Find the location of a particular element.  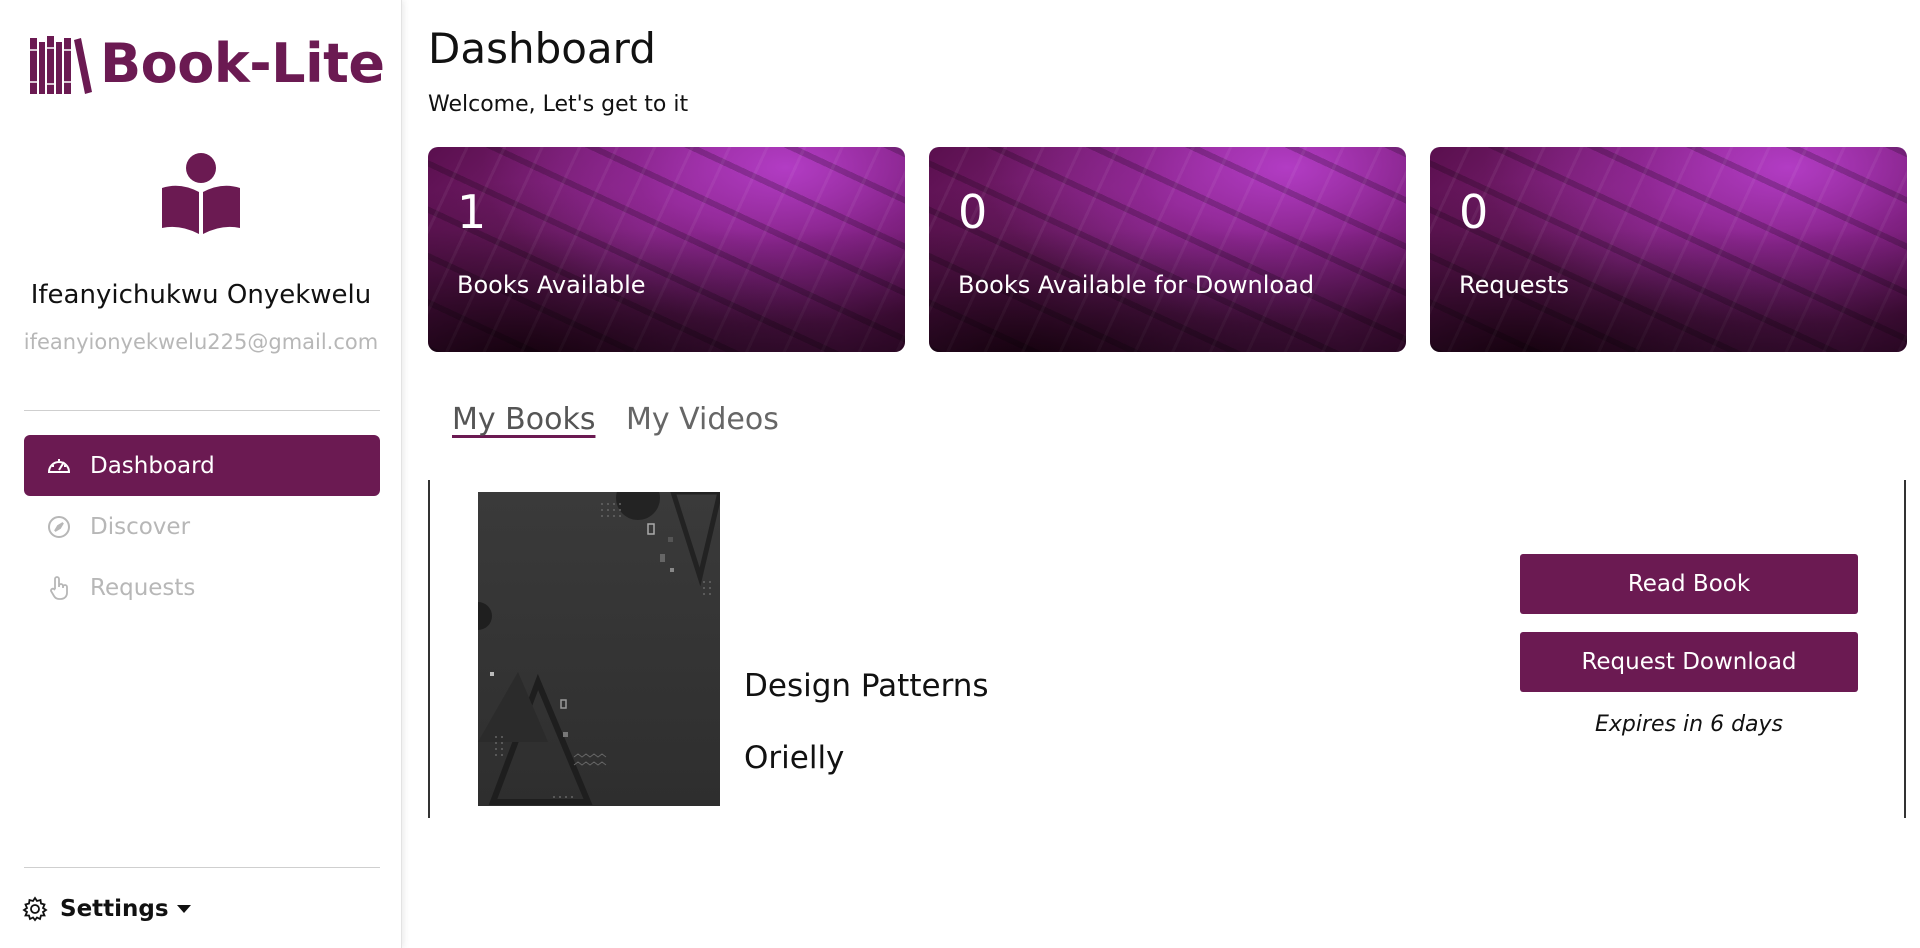

sidebar-item-label: Dashboard is located at coordinates (152, 465).